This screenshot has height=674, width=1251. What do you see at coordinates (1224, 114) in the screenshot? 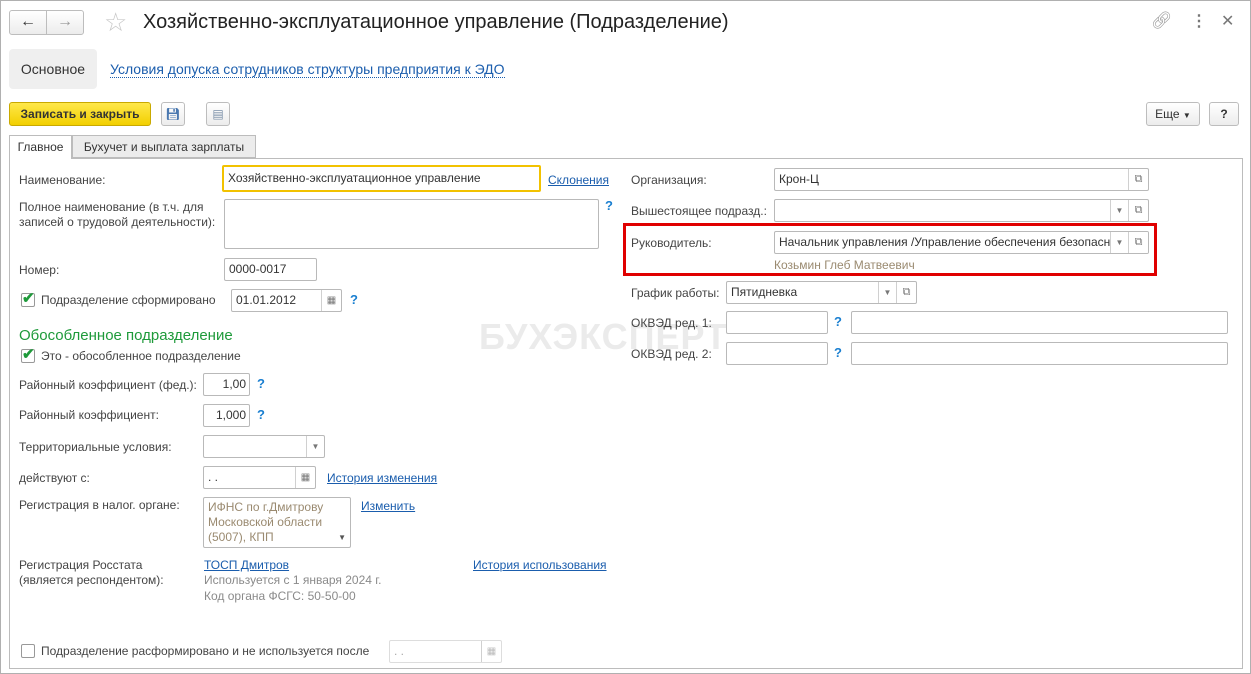
I see `help-button: ?` at bounding box center [1224, 114].